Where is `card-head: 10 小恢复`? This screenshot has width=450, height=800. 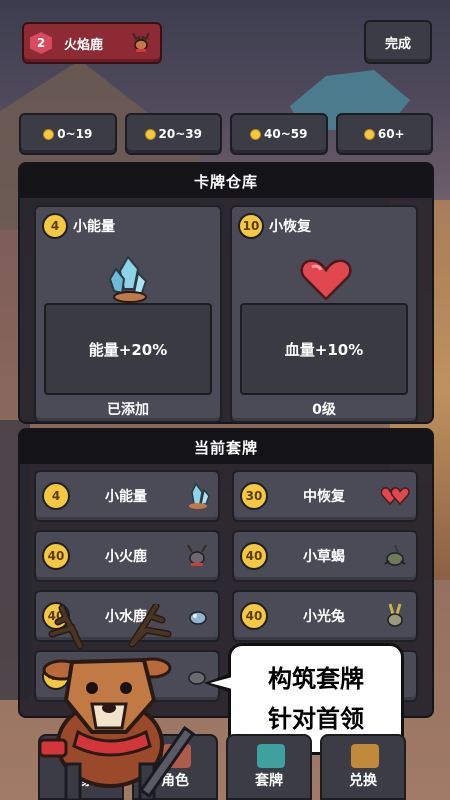 card-head: 10 小恢复 is located at coordinates (274, 226).